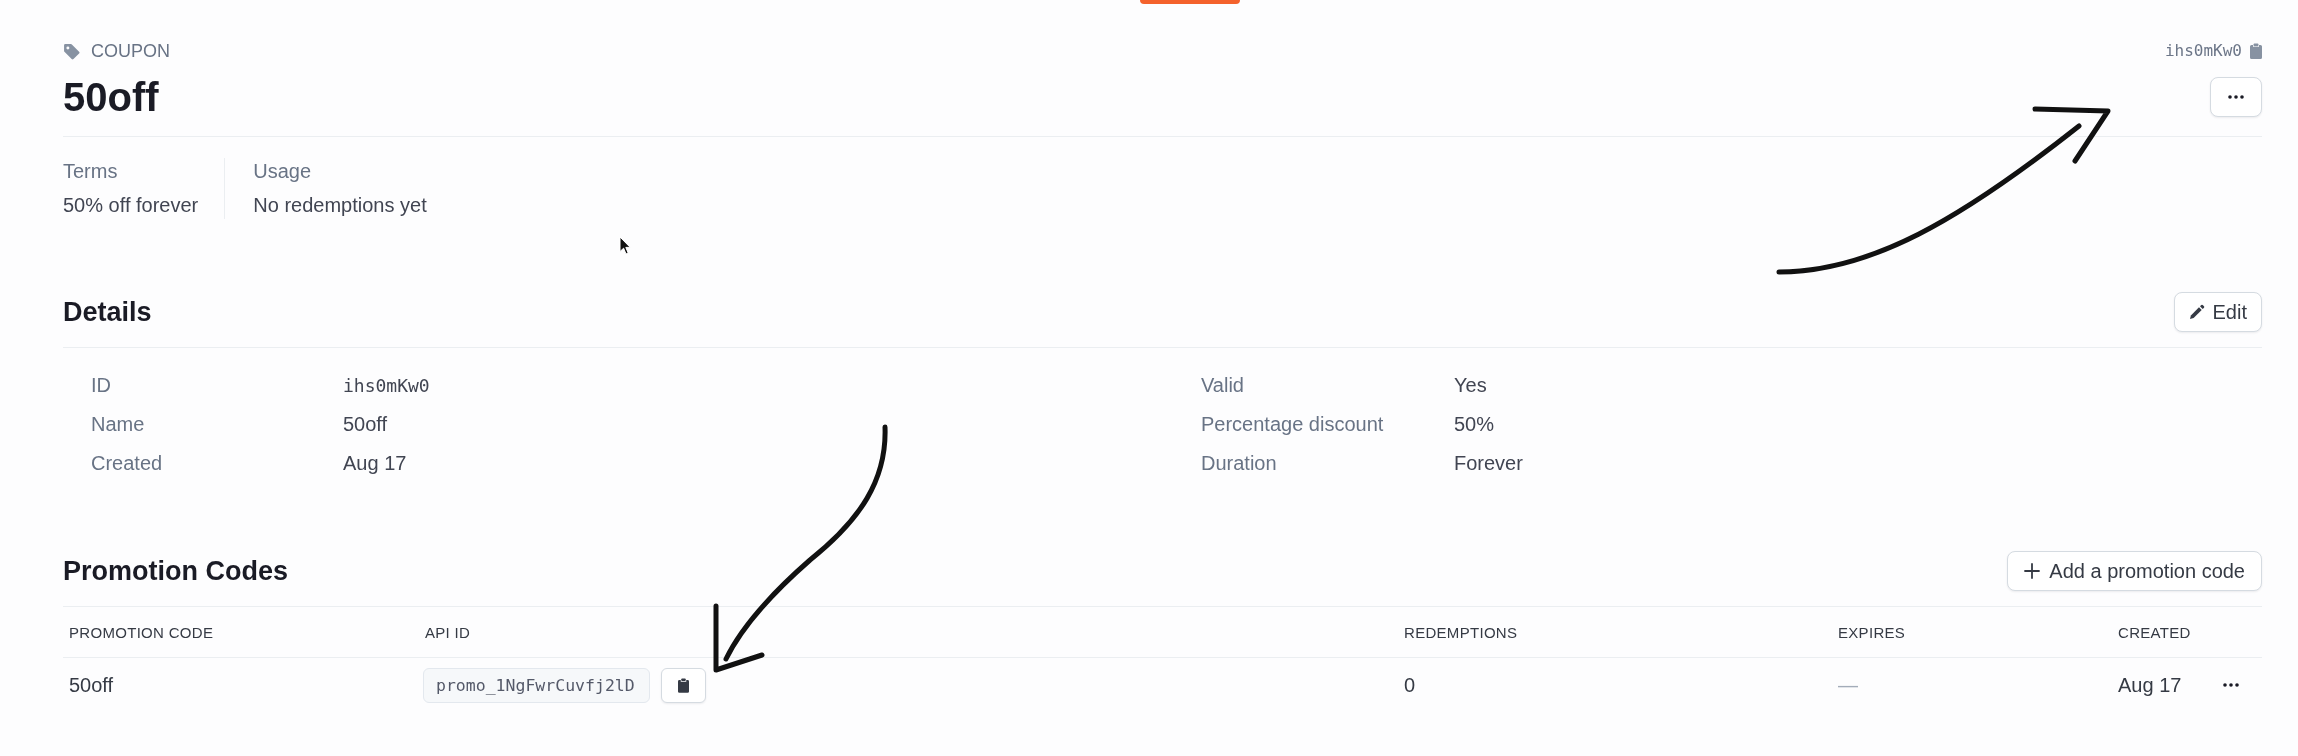 The image size is (2298, 756). I want to click on detail-label: Percentage discount, so click(1292, 424).